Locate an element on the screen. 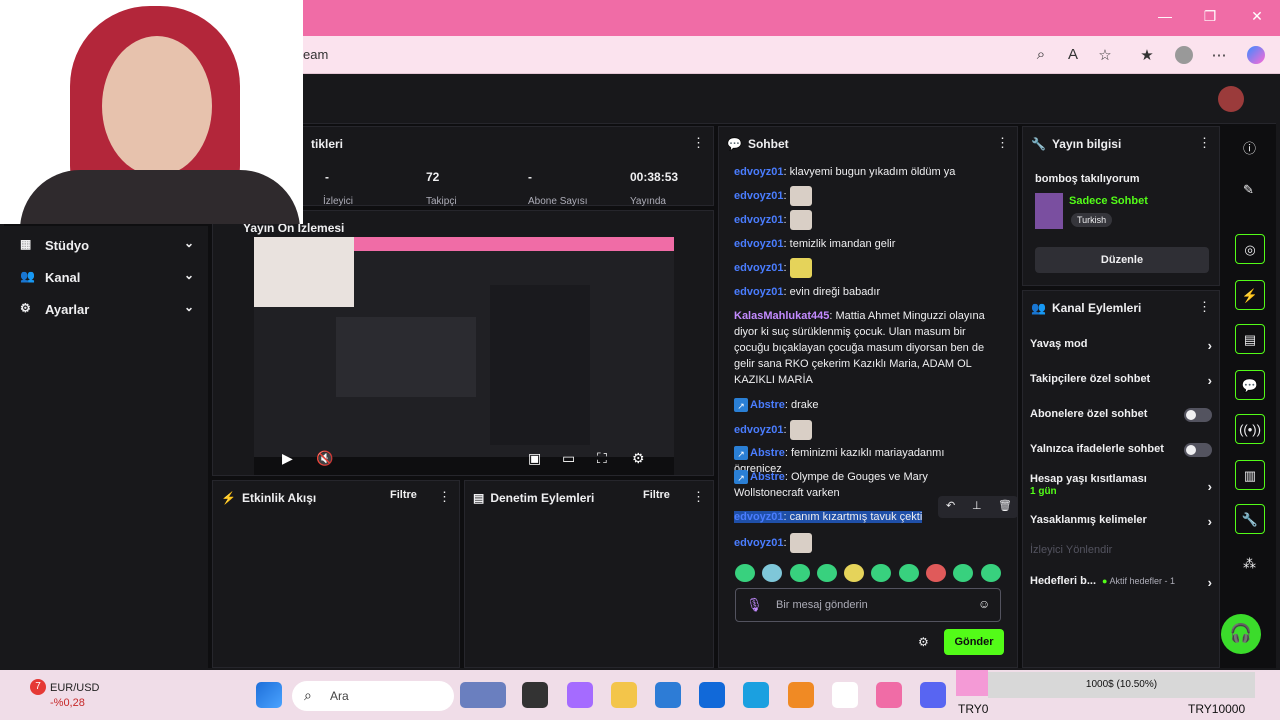 This screenshot has height=720, width=1280. share-icon: ⁂ is located at coordinates (1249, 564).